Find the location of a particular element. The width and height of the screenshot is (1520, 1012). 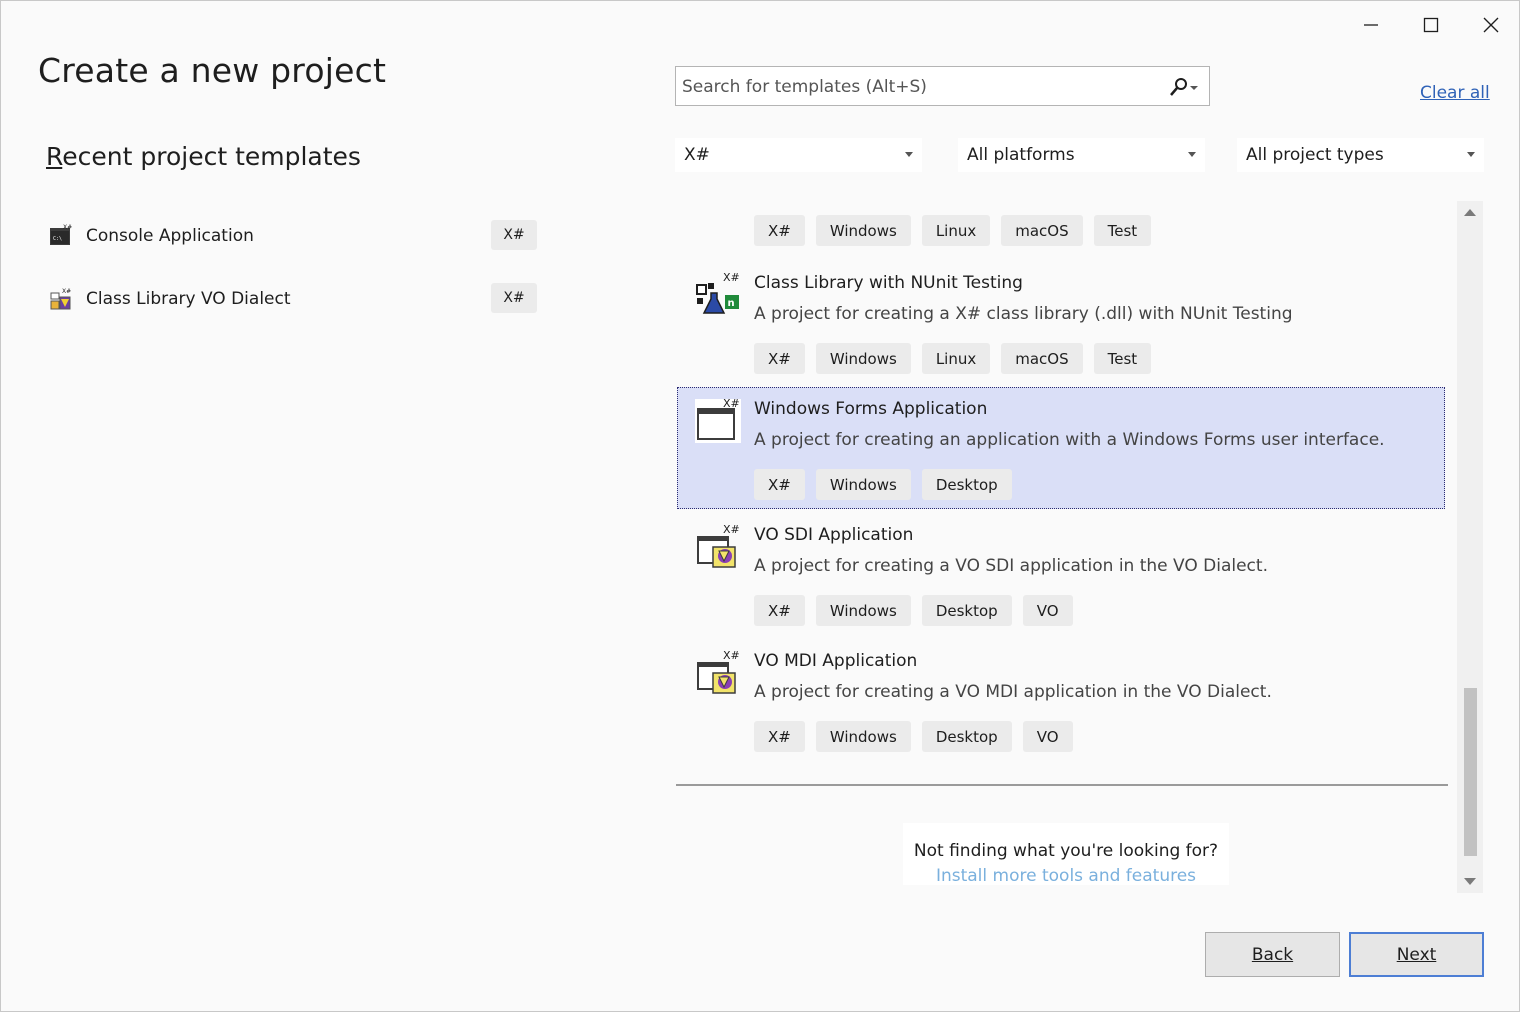

language-filter-value: X# is located at coordinates (697, 155).